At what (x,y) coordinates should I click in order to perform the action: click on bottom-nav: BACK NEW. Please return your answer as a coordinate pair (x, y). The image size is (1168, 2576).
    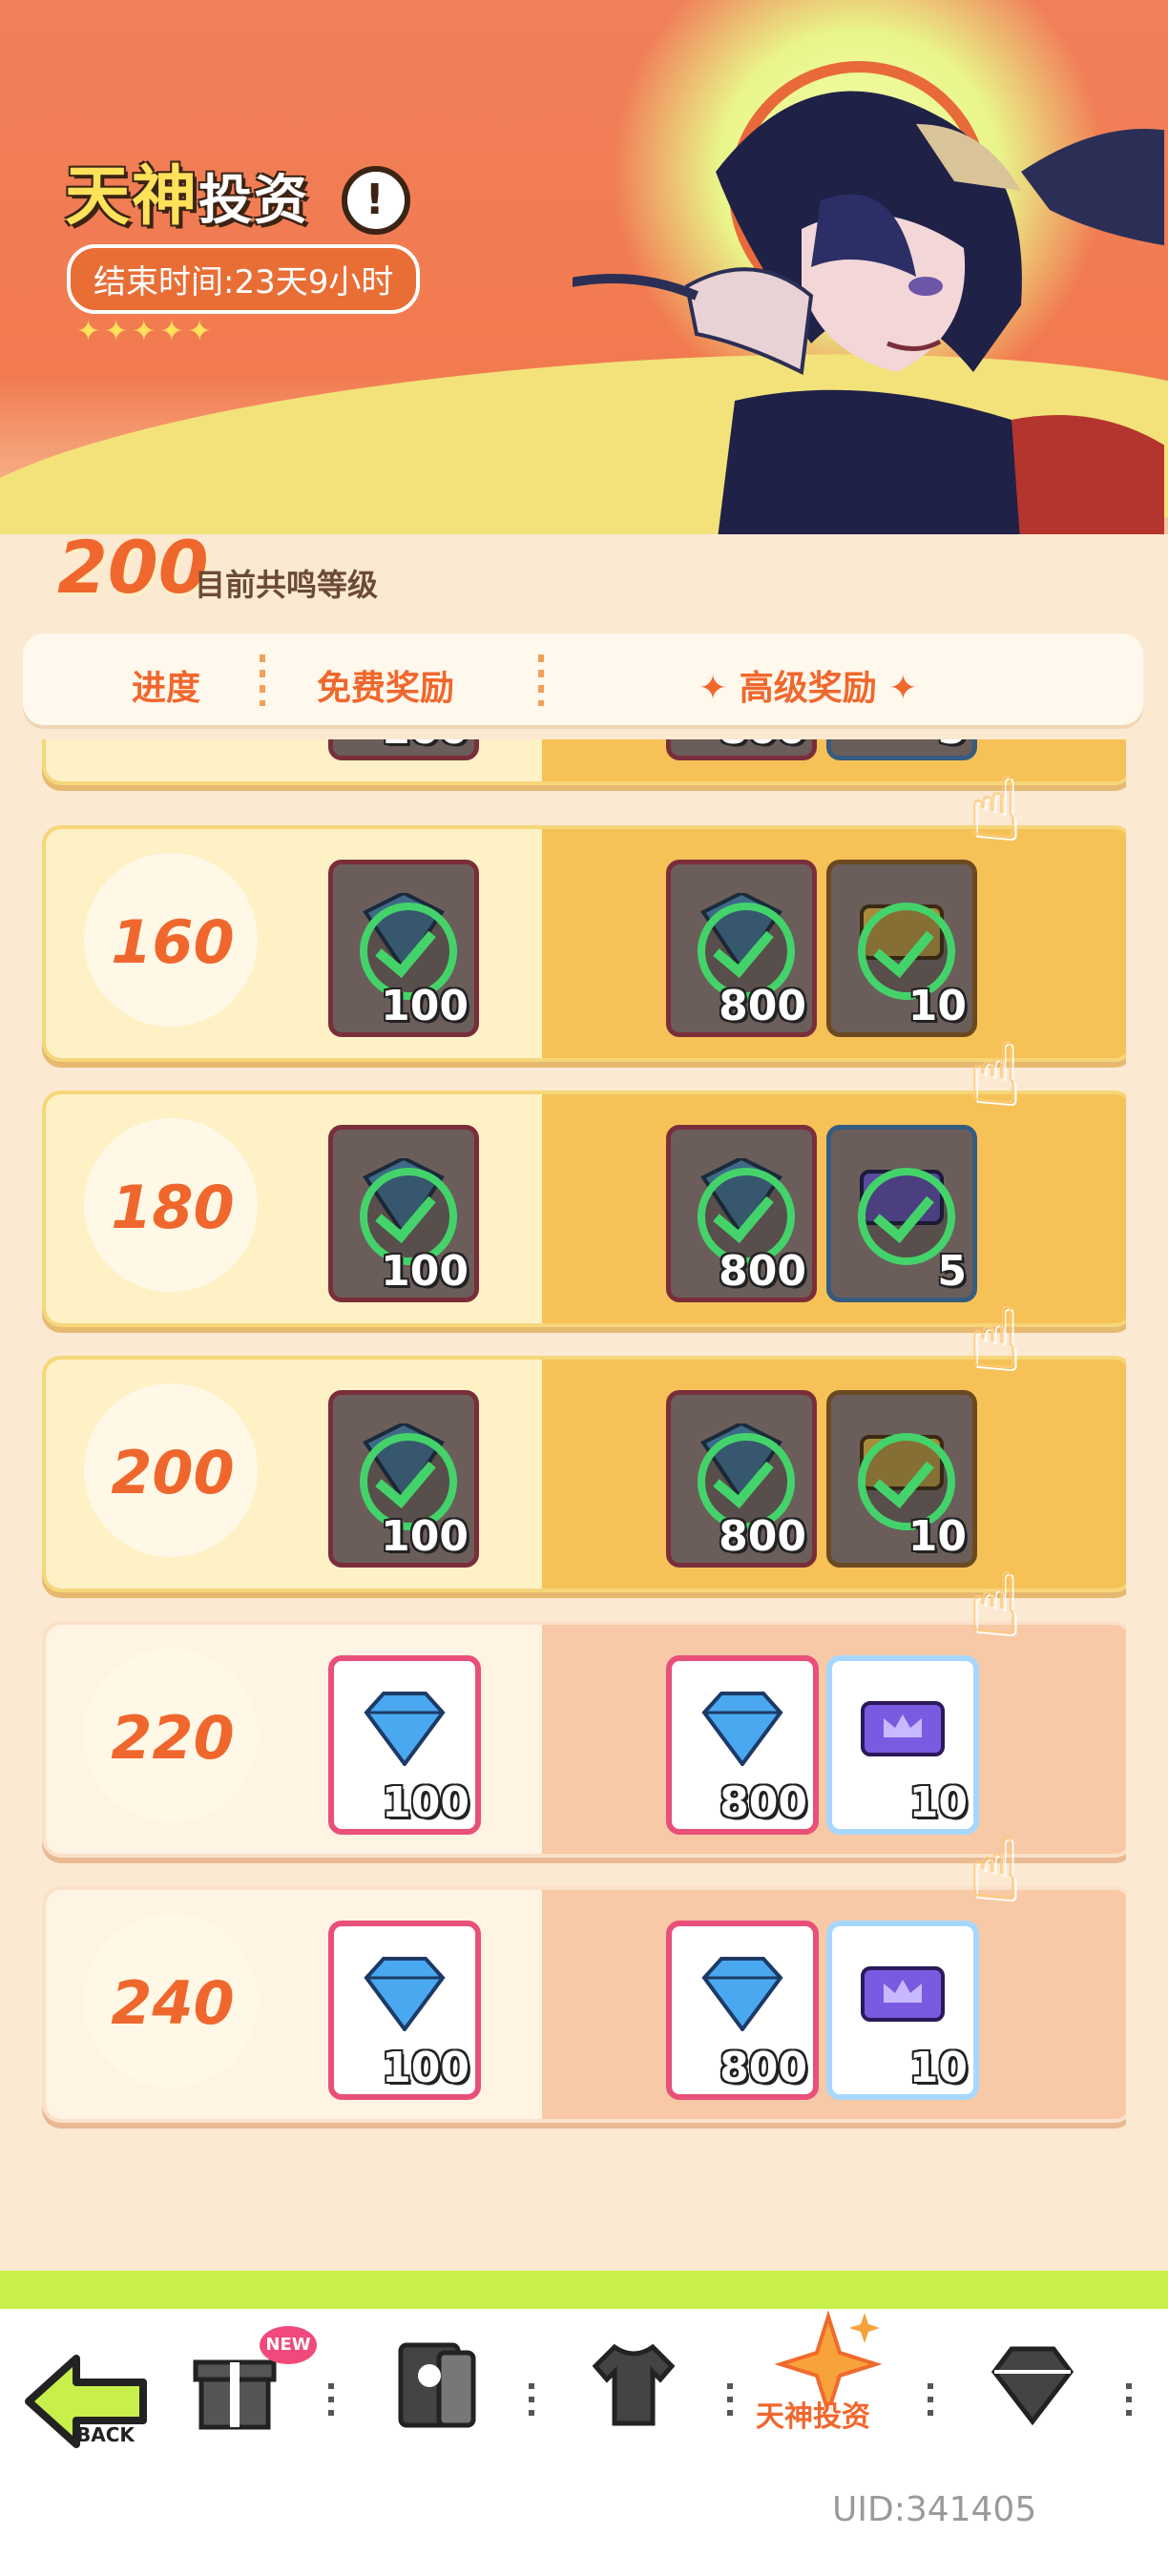
    Looking at the image, I should click on (584, 2423).